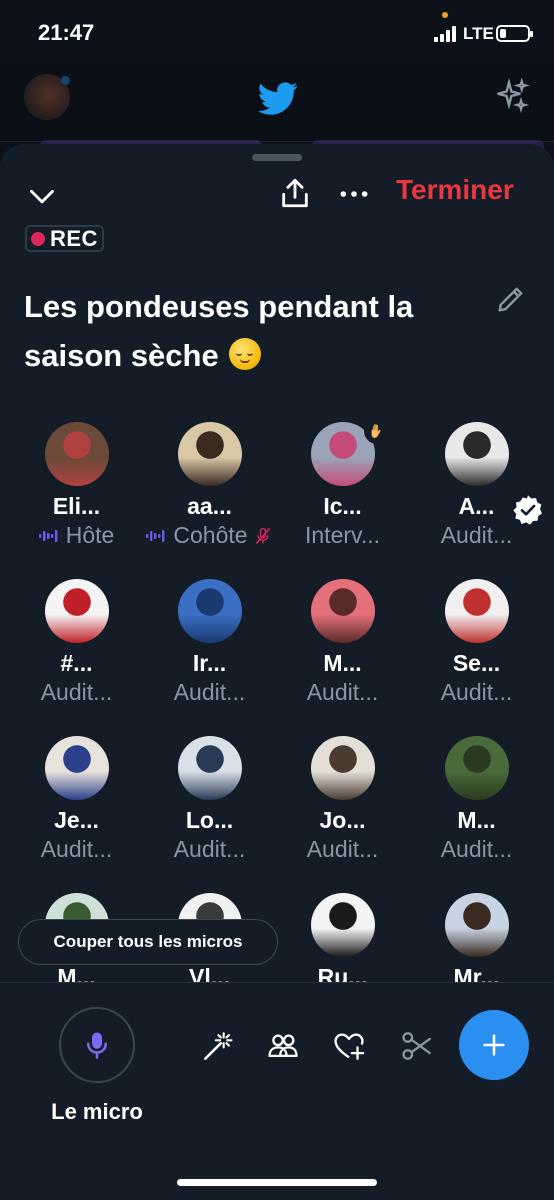 The width and height of the screenshot is (554, 1200). Describe the element at coordinates (354, 194) in the screenshot. I see `more-options-icon` at that location.